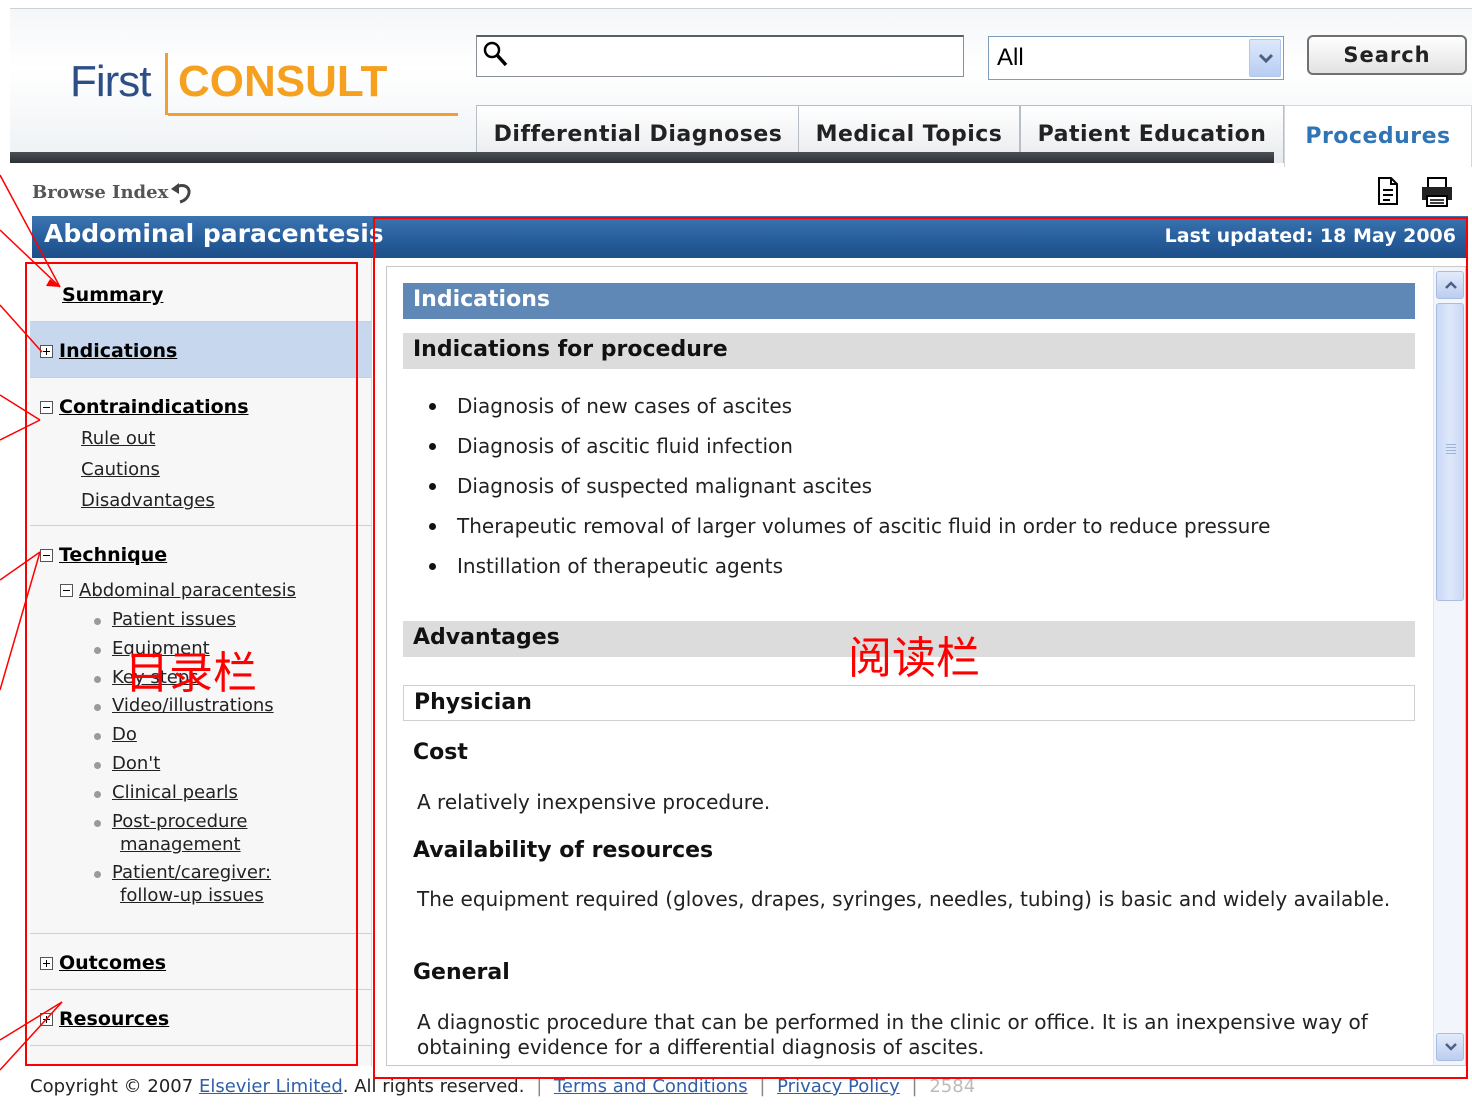 The height and width of the screenshot is (1109, 1472). What do you see at coordinates (1010, 57) in the screenshot?
I see `scope-select-value: All` at bounding box center [1010, 57].